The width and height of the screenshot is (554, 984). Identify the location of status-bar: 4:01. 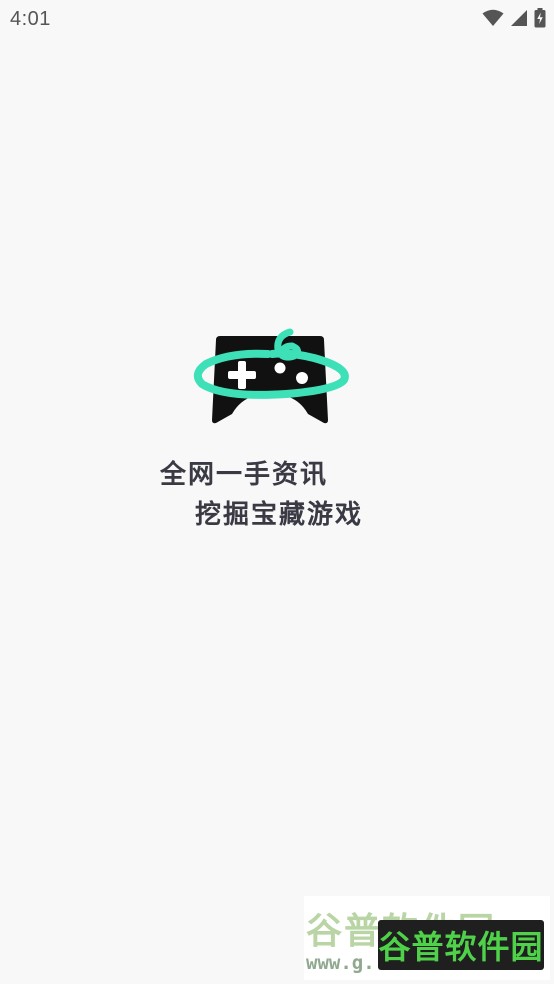
(277, 20).